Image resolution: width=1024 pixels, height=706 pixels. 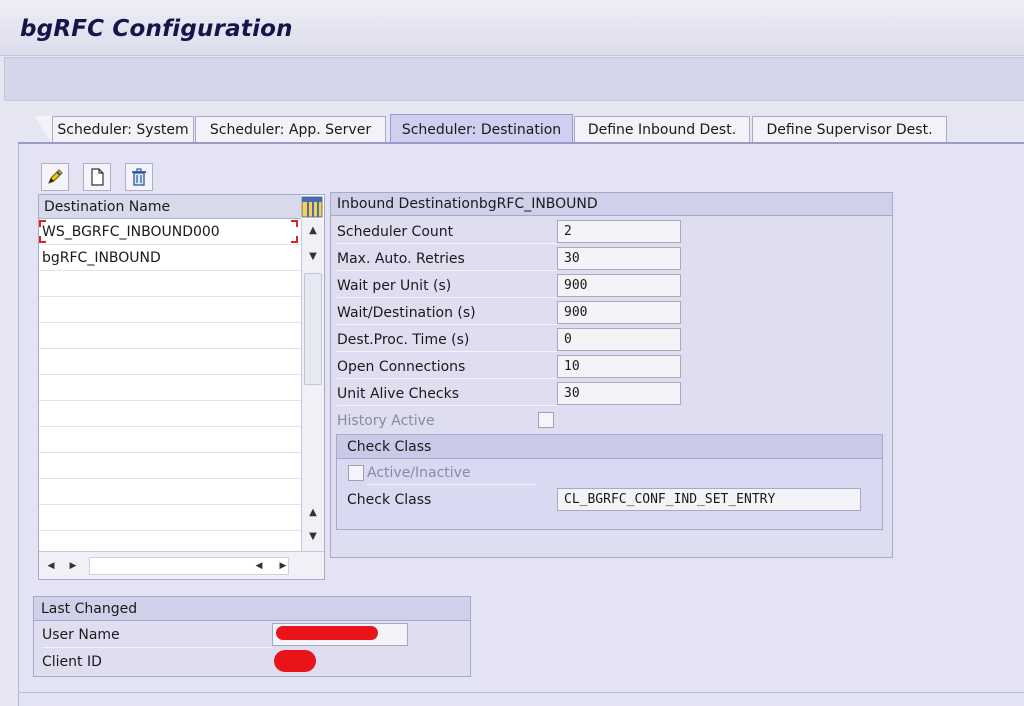 I want to click on max-auto-retries-field: 30, so click(x=619, y=258).